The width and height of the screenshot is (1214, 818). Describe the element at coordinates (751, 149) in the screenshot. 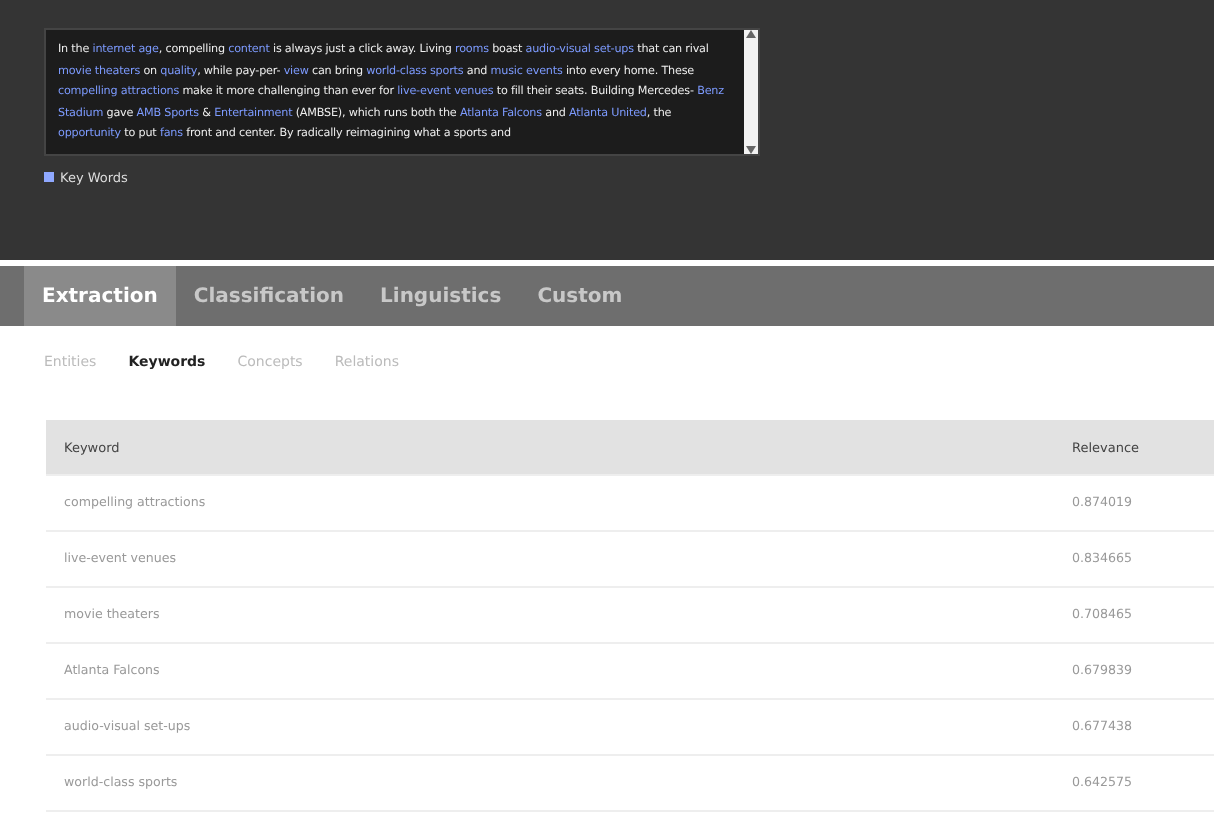

I see `scroll-down-icon` at that location.